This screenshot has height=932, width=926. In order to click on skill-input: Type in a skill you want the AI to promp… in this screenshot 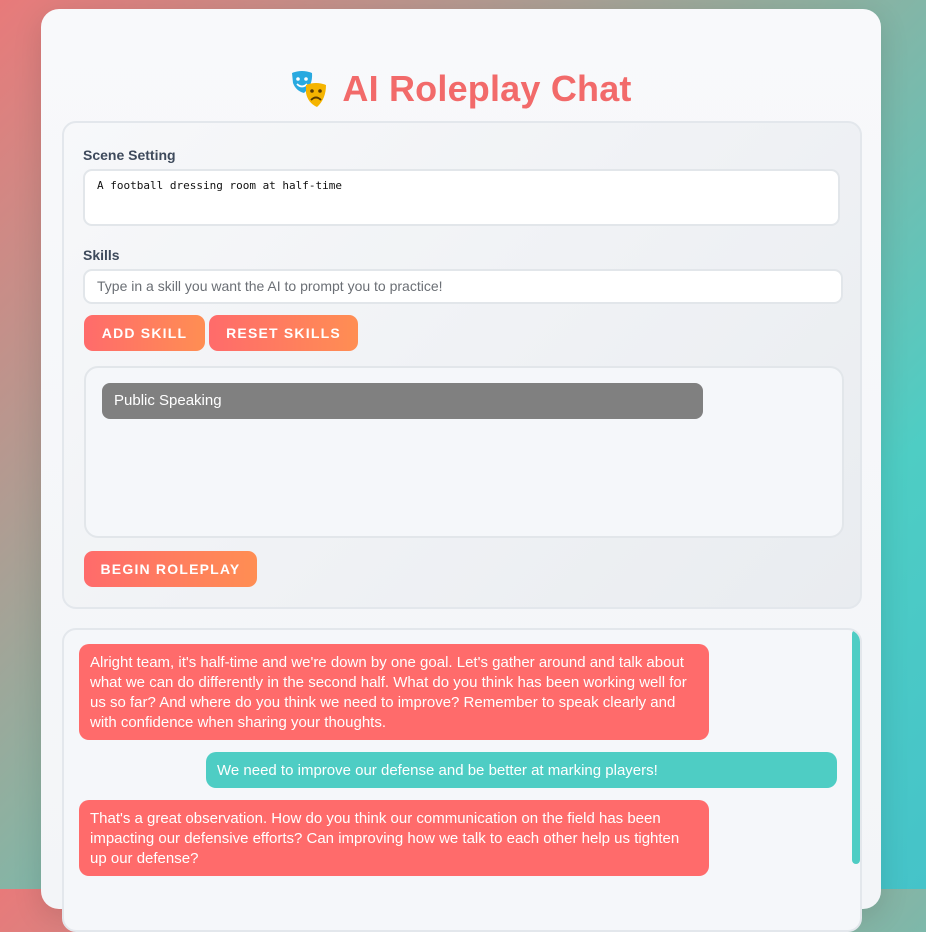, I will do `click(463, 286)`.